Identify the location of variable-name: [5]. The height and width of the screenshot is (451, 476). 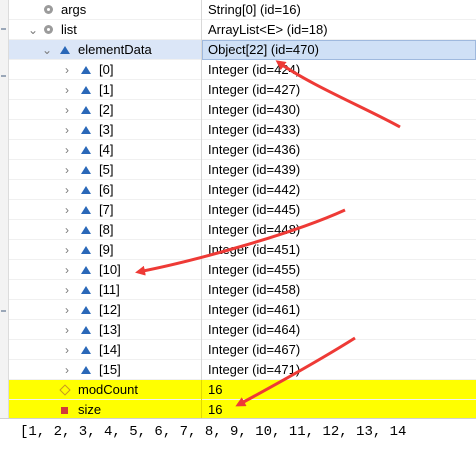
(106, 169).